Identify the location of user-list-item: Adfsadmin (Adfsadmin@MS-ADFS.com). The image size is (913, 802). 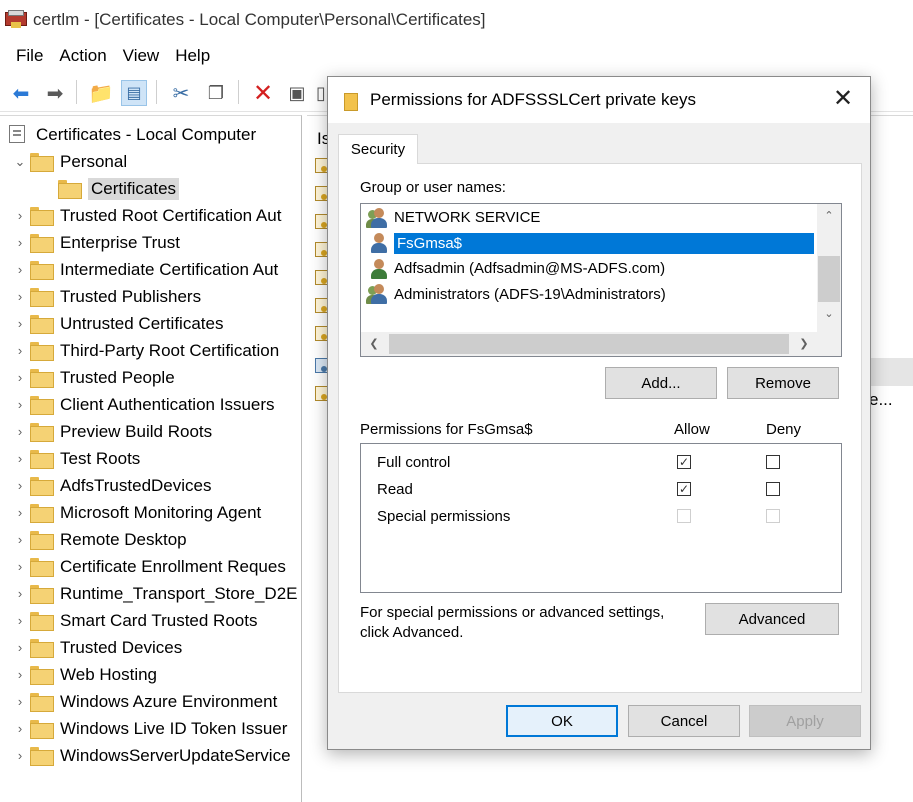
(516, 268).